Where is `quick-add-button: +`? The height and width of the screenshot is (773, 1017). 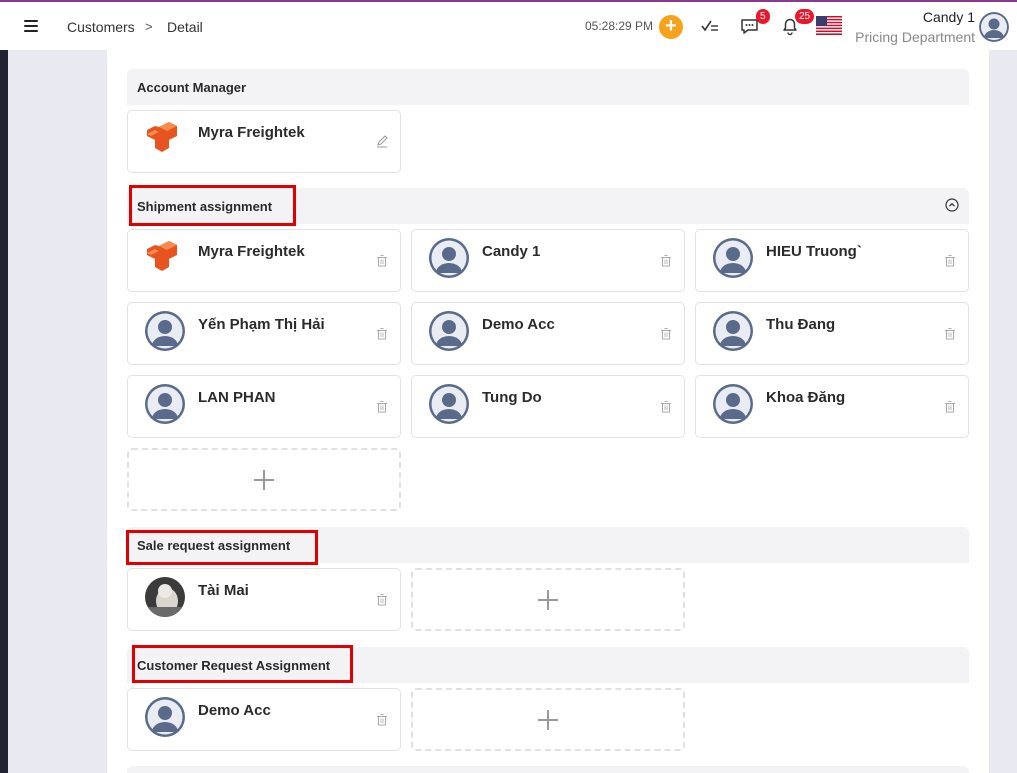
quick-add-button: + is located at coordinates (671, 27).